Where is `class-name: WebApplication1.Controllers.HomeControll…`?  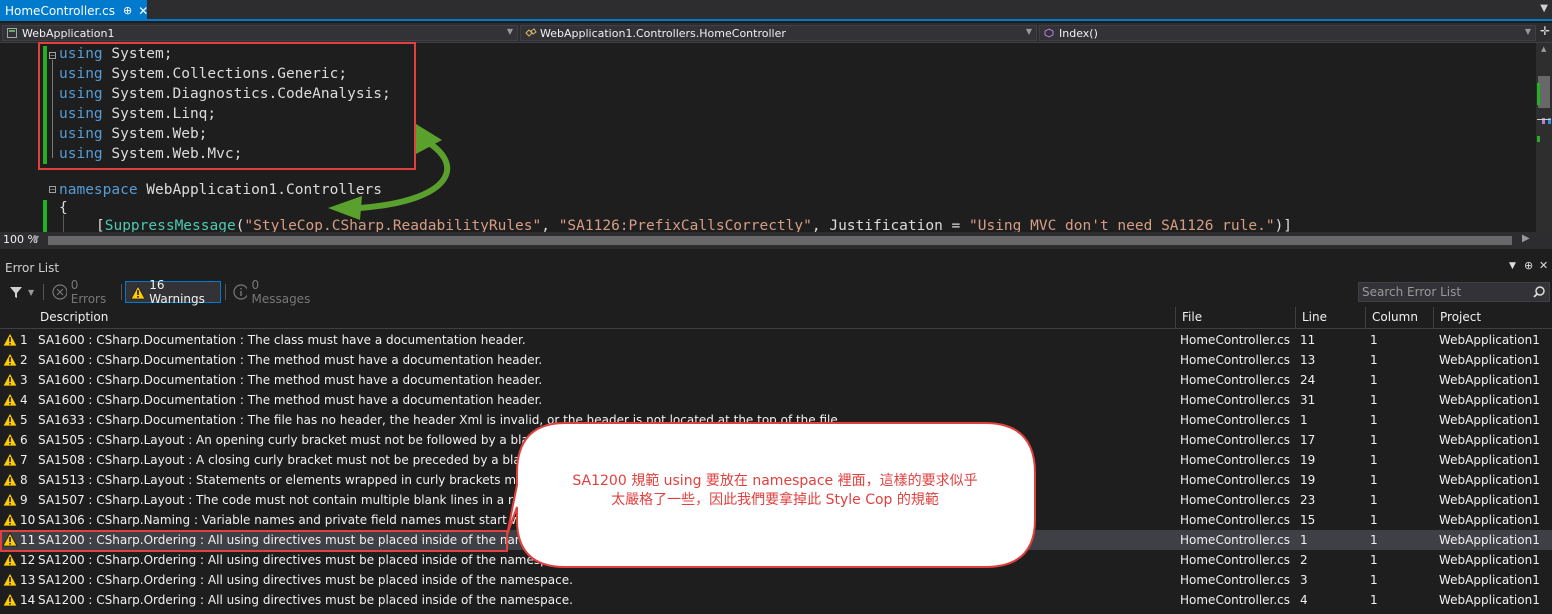 class-name: WebApplication1.Controllers.HomeControll… is located at coordinates (663, 33).